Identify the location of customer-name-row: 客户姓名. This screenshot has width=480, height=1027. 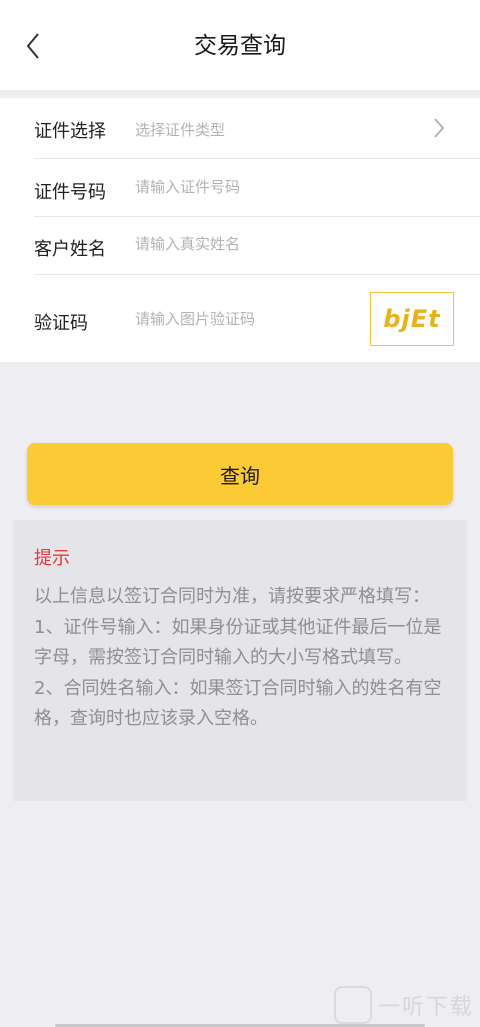
(257, 245).